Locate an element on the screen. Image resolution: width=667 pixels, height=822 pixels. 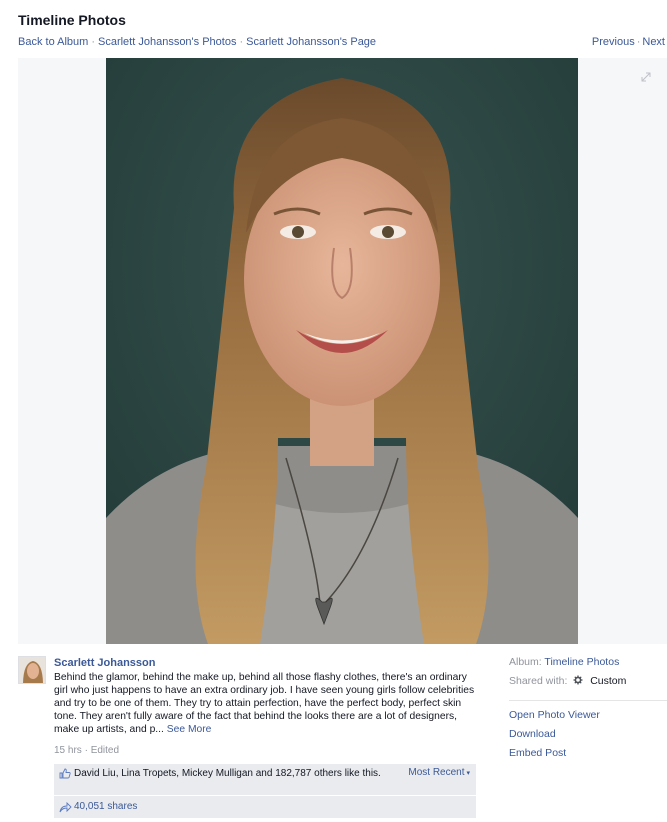
breadcrumb-back-to-album: Back to Album is located at coordinates (53, 42).